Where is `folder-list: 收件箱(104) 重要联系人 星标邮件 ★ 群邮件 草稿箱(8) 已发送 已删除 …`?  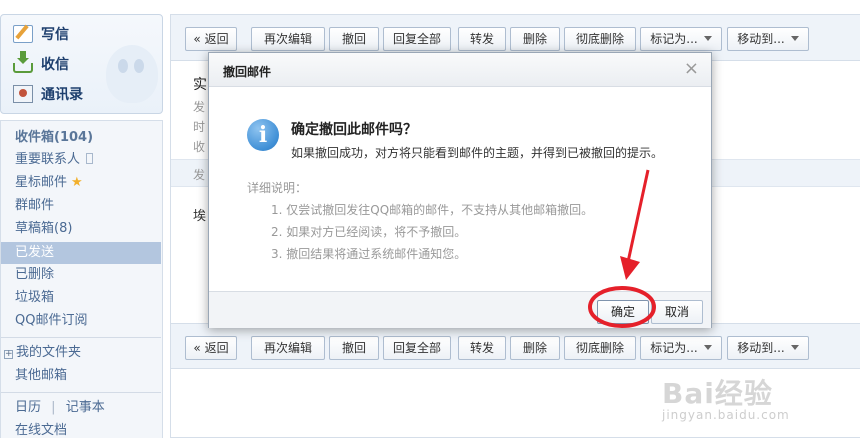 folder-list: 收件箱(104) 重要联系人 星标邮件 ★ 群邮件 草稿箱(8) 已发送 已删除 … is located at coordinates (81, 279).